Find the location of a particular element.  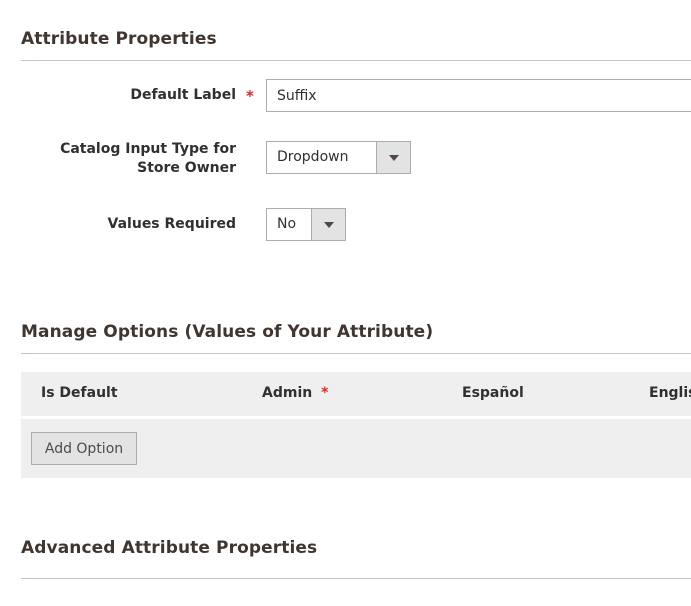

column-admin-required-marker: * is located at coordinates (325, 393).